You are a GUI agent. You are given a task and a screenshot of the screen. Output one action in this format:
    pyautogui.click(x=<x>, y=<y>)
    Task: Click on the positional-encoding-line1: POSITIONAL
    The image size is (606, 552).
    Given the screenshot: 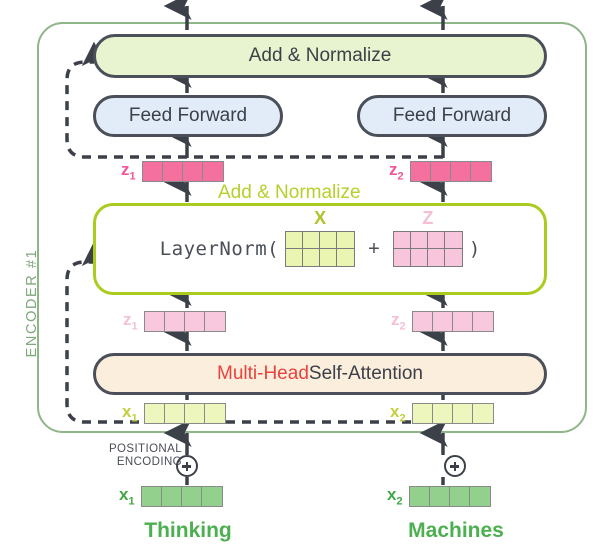 What is the action you would take?
    pyautogui.click(x=145, y=449)
    